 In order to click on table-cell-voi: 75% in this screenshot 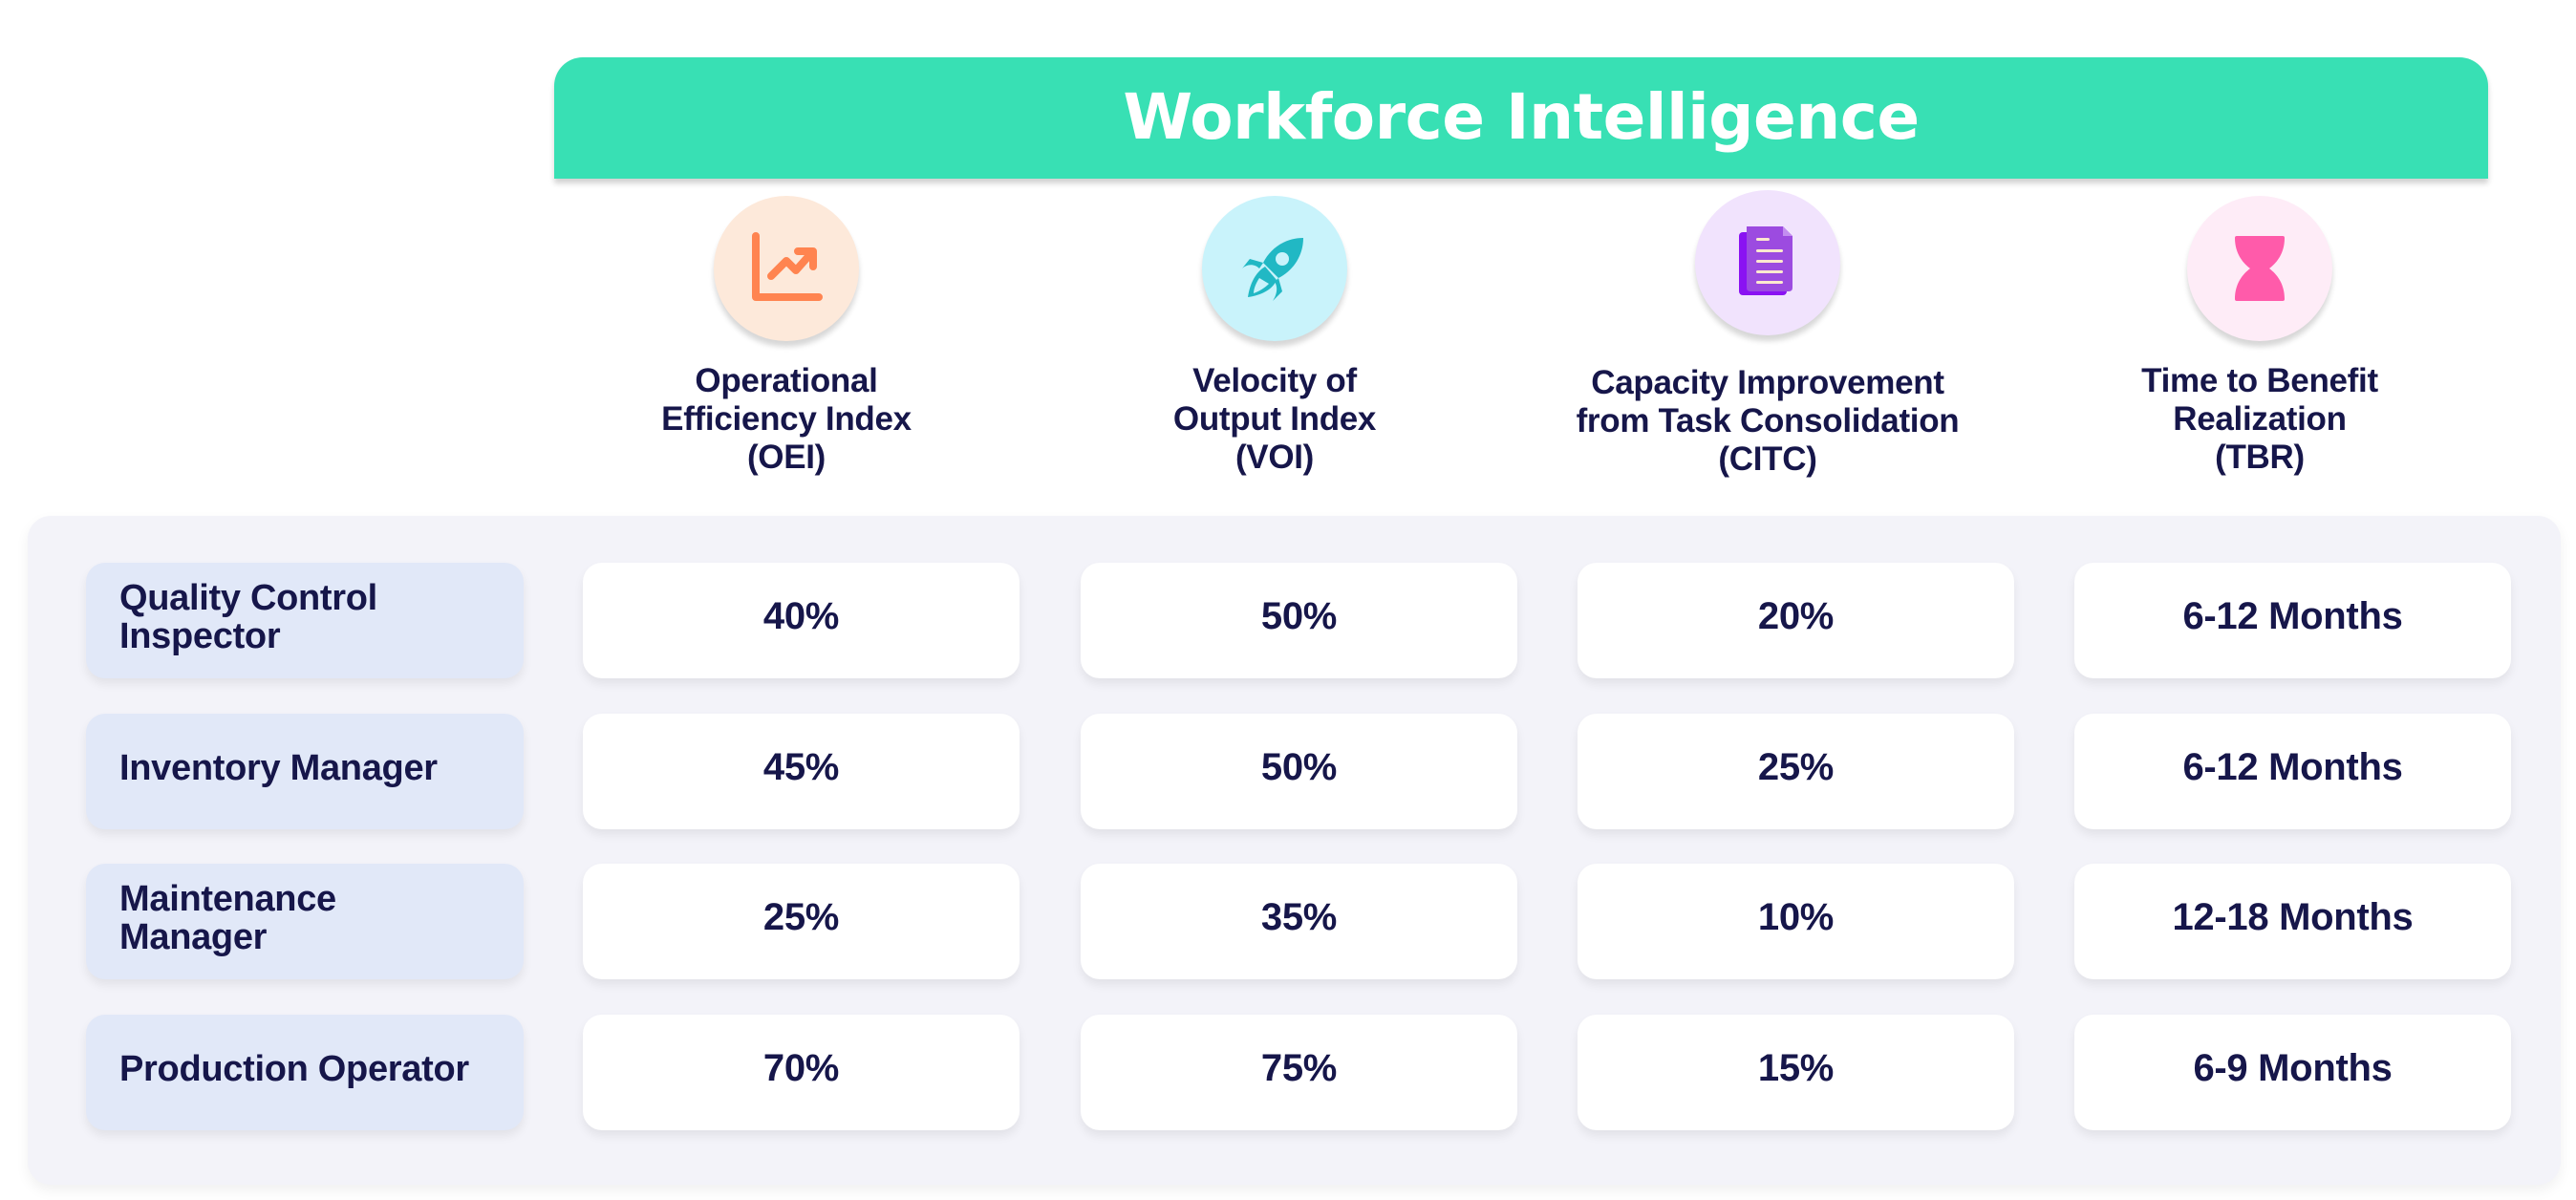, I will do `click(1299, 1072)`.